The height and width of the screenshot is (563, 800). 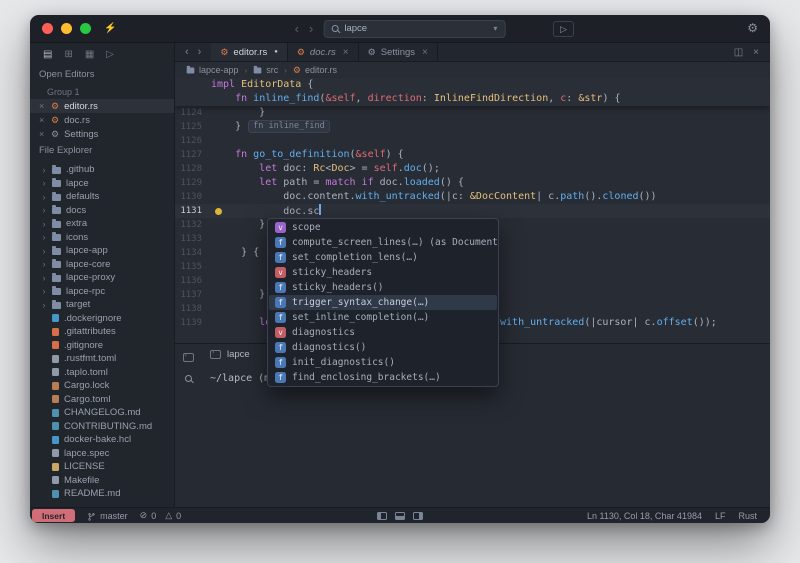 What do you see at coordinates (102, 278) in the screenshot?
I see `tree-item: › lapce-proxy` at bounding box center [102, 278].